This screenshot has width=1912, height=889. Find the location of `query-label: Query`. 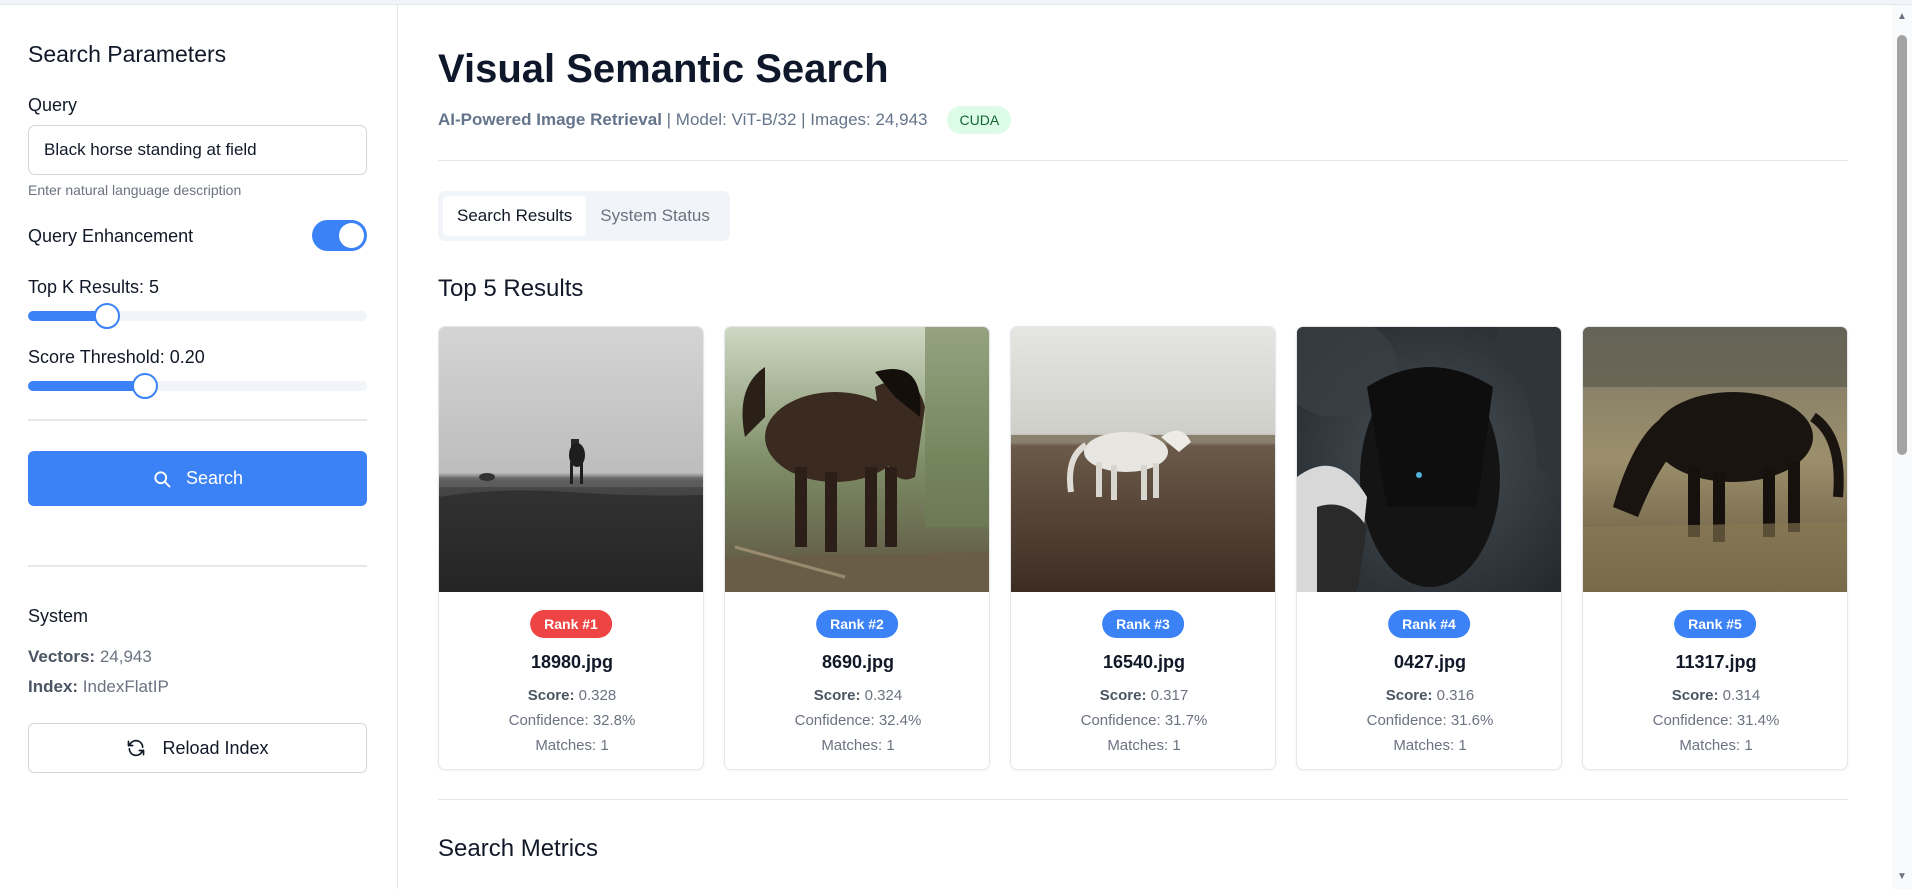

query-label: Query is located at coordinates (53, 105).